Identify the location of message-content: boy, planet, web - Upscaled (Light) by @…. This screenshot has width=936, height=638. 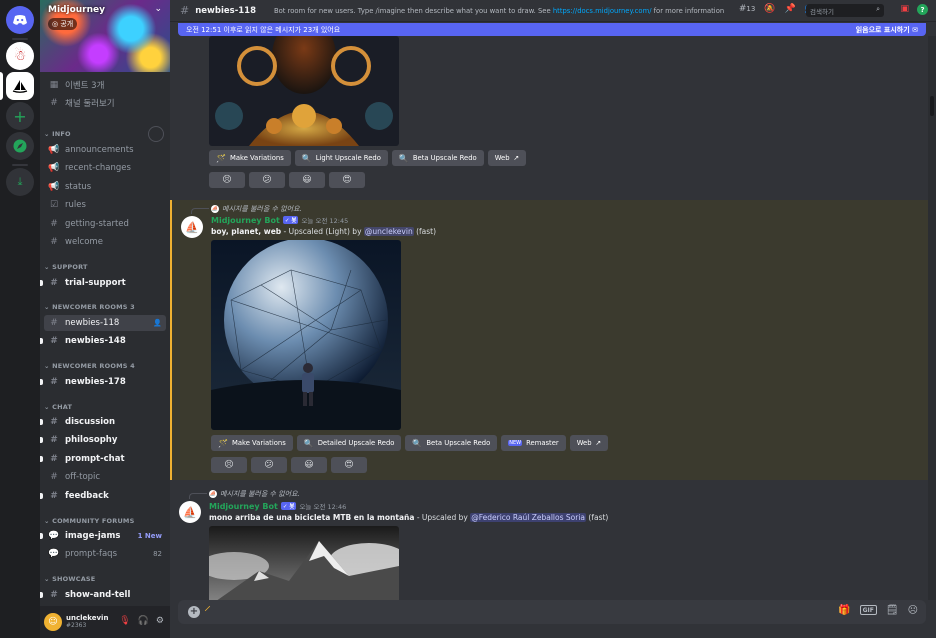
(323, 231).